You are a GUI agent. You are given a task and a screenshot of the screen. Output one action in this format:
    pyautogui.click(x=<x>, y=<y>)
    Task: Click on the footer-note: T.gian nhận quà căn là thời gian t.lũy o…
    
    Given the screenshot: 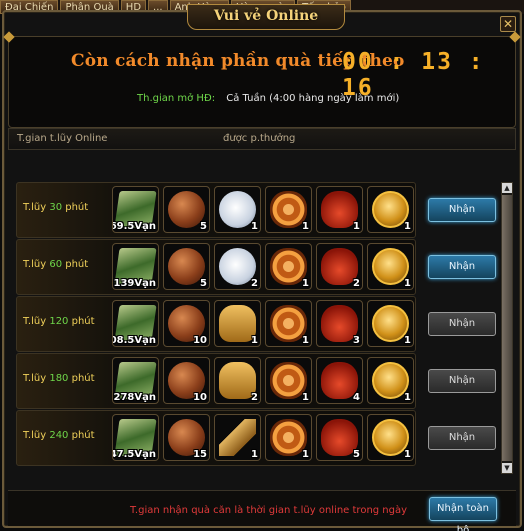 What is the action you would take?
    pyautogui.click(x=269, y=510)
    